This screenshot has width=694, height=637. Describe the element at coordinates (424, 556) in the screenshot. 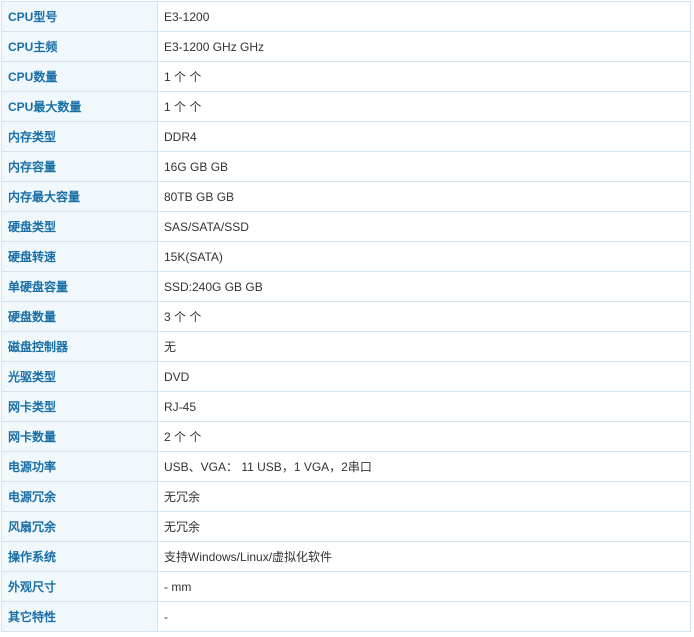

I see `spec-value: 支持Windows/Linux/虚拟化软件` at that location.